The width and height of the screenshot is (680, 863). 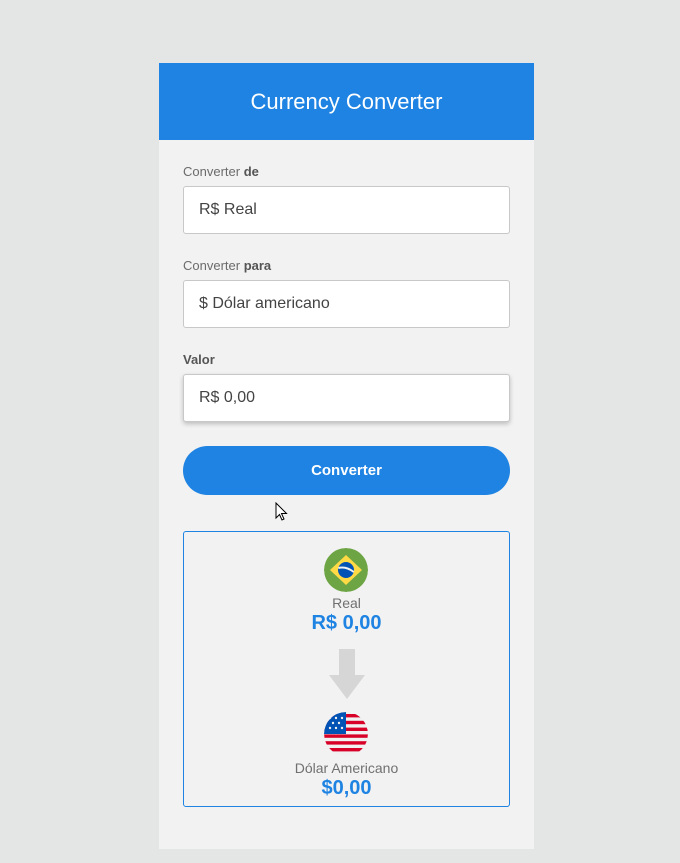 What do you see at coordinates (264, 303) in the screenshot?
I see `to-currency-value: $ Dólar americano` at bounding box center [264, 303].